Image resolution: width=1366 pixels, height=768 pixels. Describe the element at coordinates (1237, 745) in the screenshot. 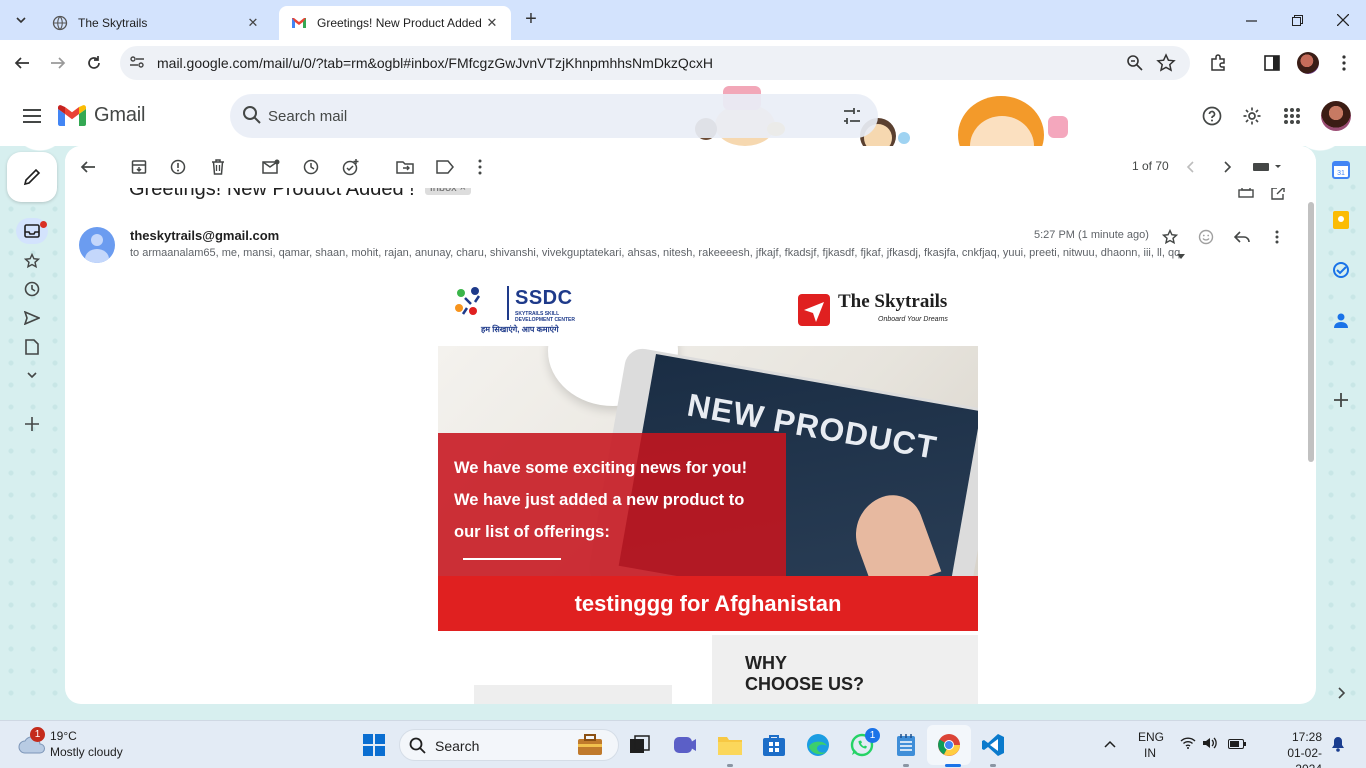

I see `battery-icon` at that location.